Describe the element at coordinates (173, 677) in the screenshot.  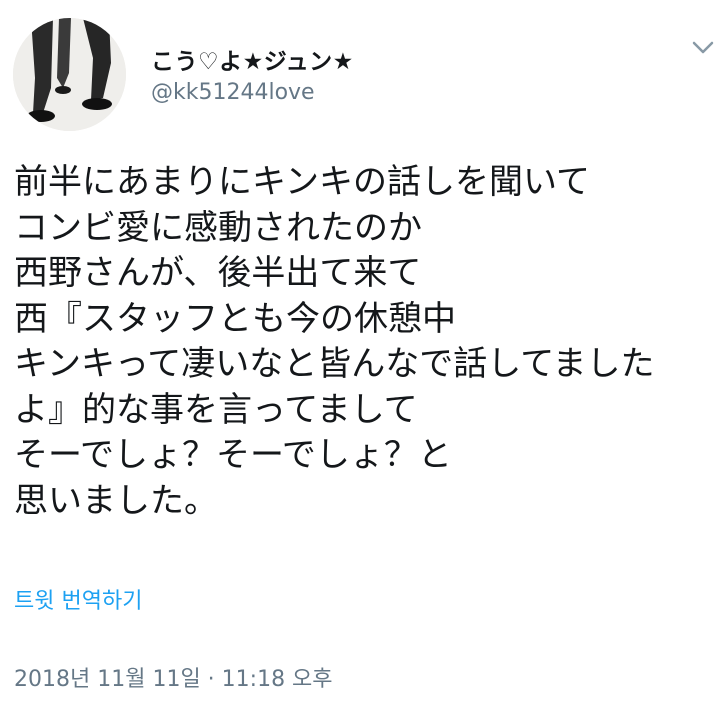
I see `tweet-timestamp: 2018년 11월 11일 · 11:18 오후` at that location.